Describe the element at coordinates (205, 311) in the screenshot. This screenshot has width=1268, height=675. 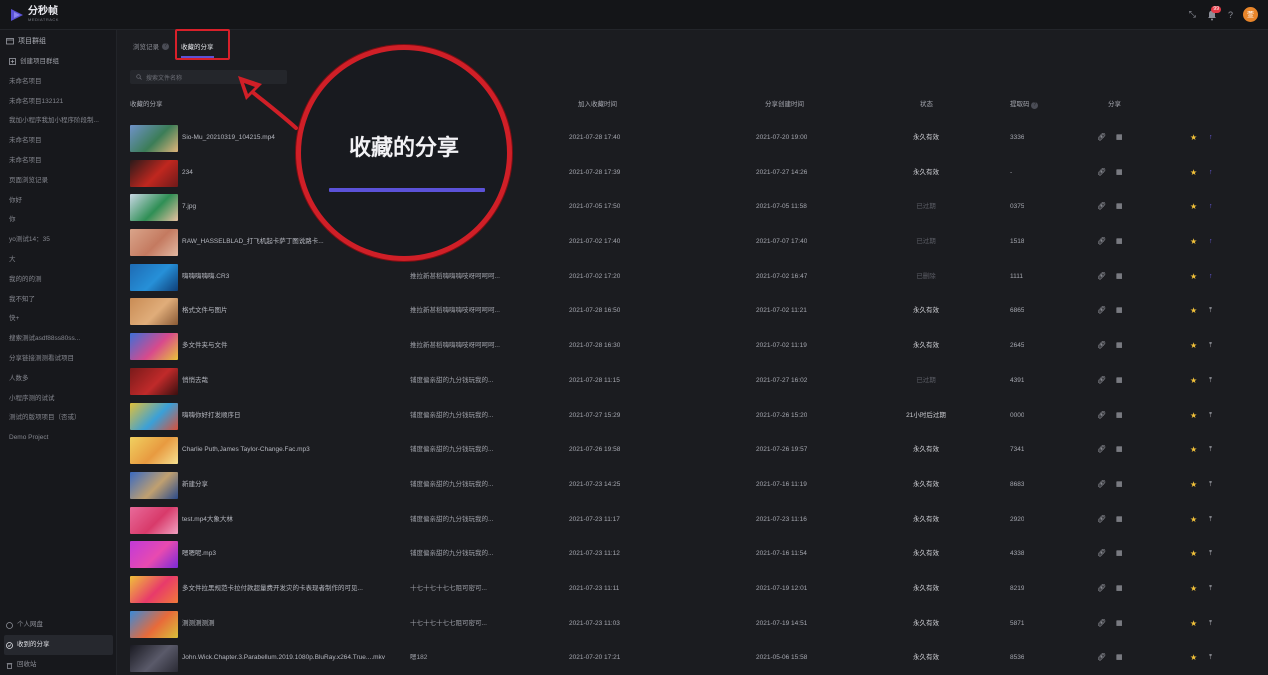
I see `file-name: 格式文件与图片` at that location.